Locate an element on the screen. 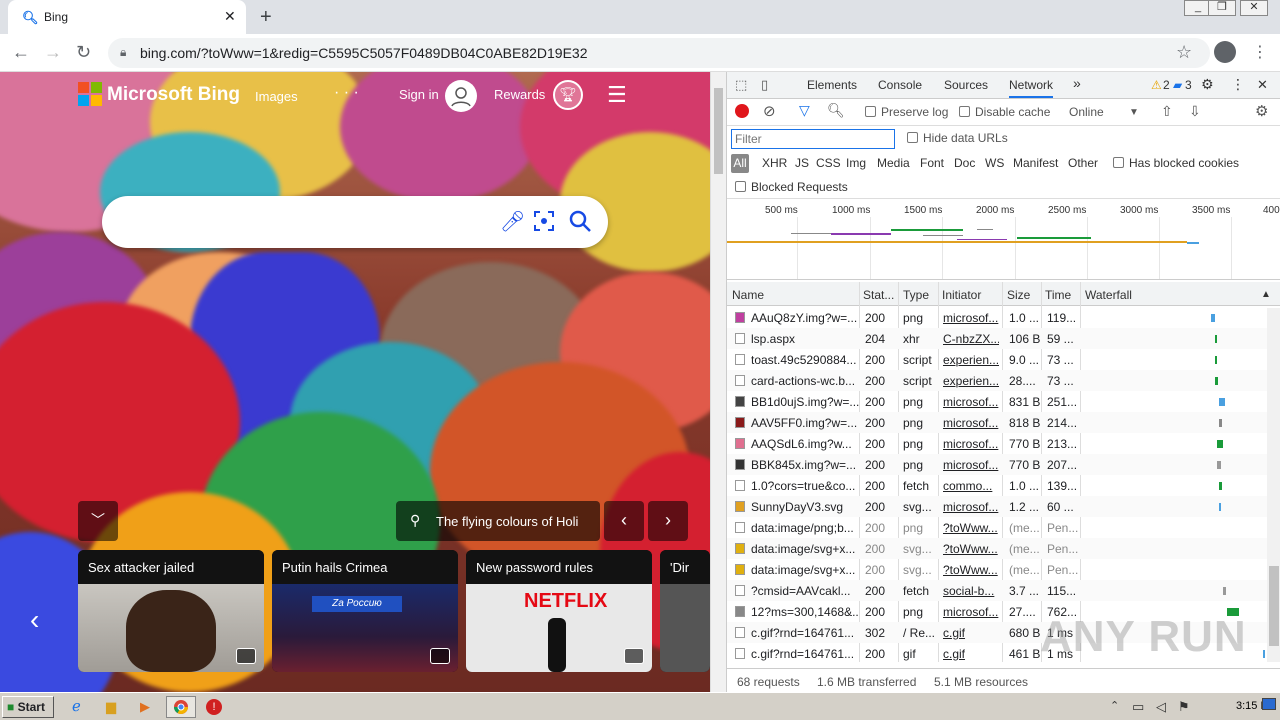 The width and height of the screenshot is (1280, 720). network-settings-gear-icon: ⚙ is located at coordinates (1261, 111).